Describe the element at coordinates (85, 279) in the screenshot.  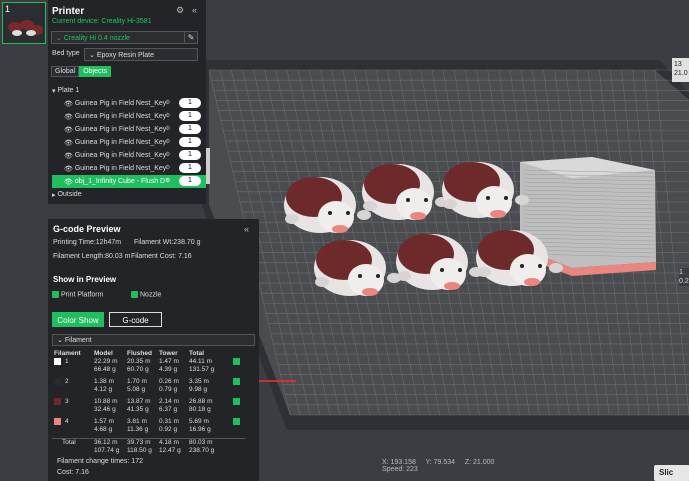
I see `show-in-preview-heading: Show in Preview` at that location.